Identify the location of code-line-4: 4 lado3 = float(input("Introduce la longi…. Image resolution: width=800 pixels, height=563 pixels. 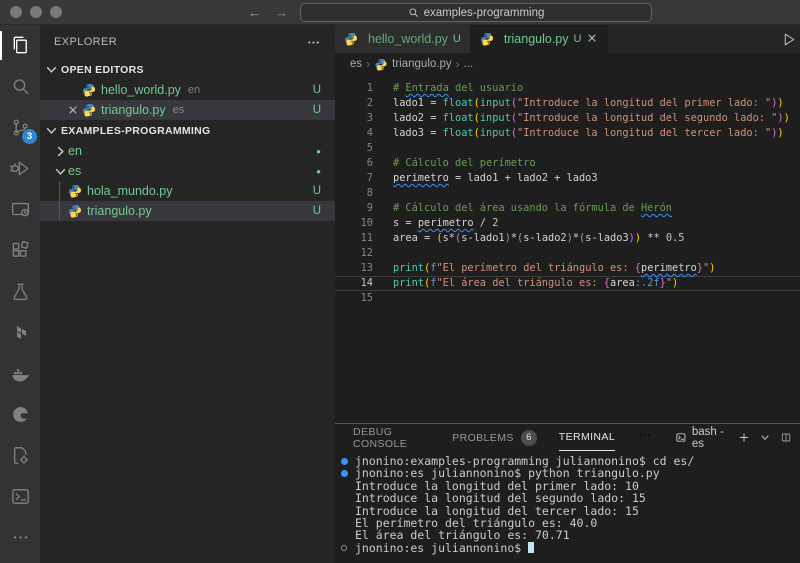
(567, 133).